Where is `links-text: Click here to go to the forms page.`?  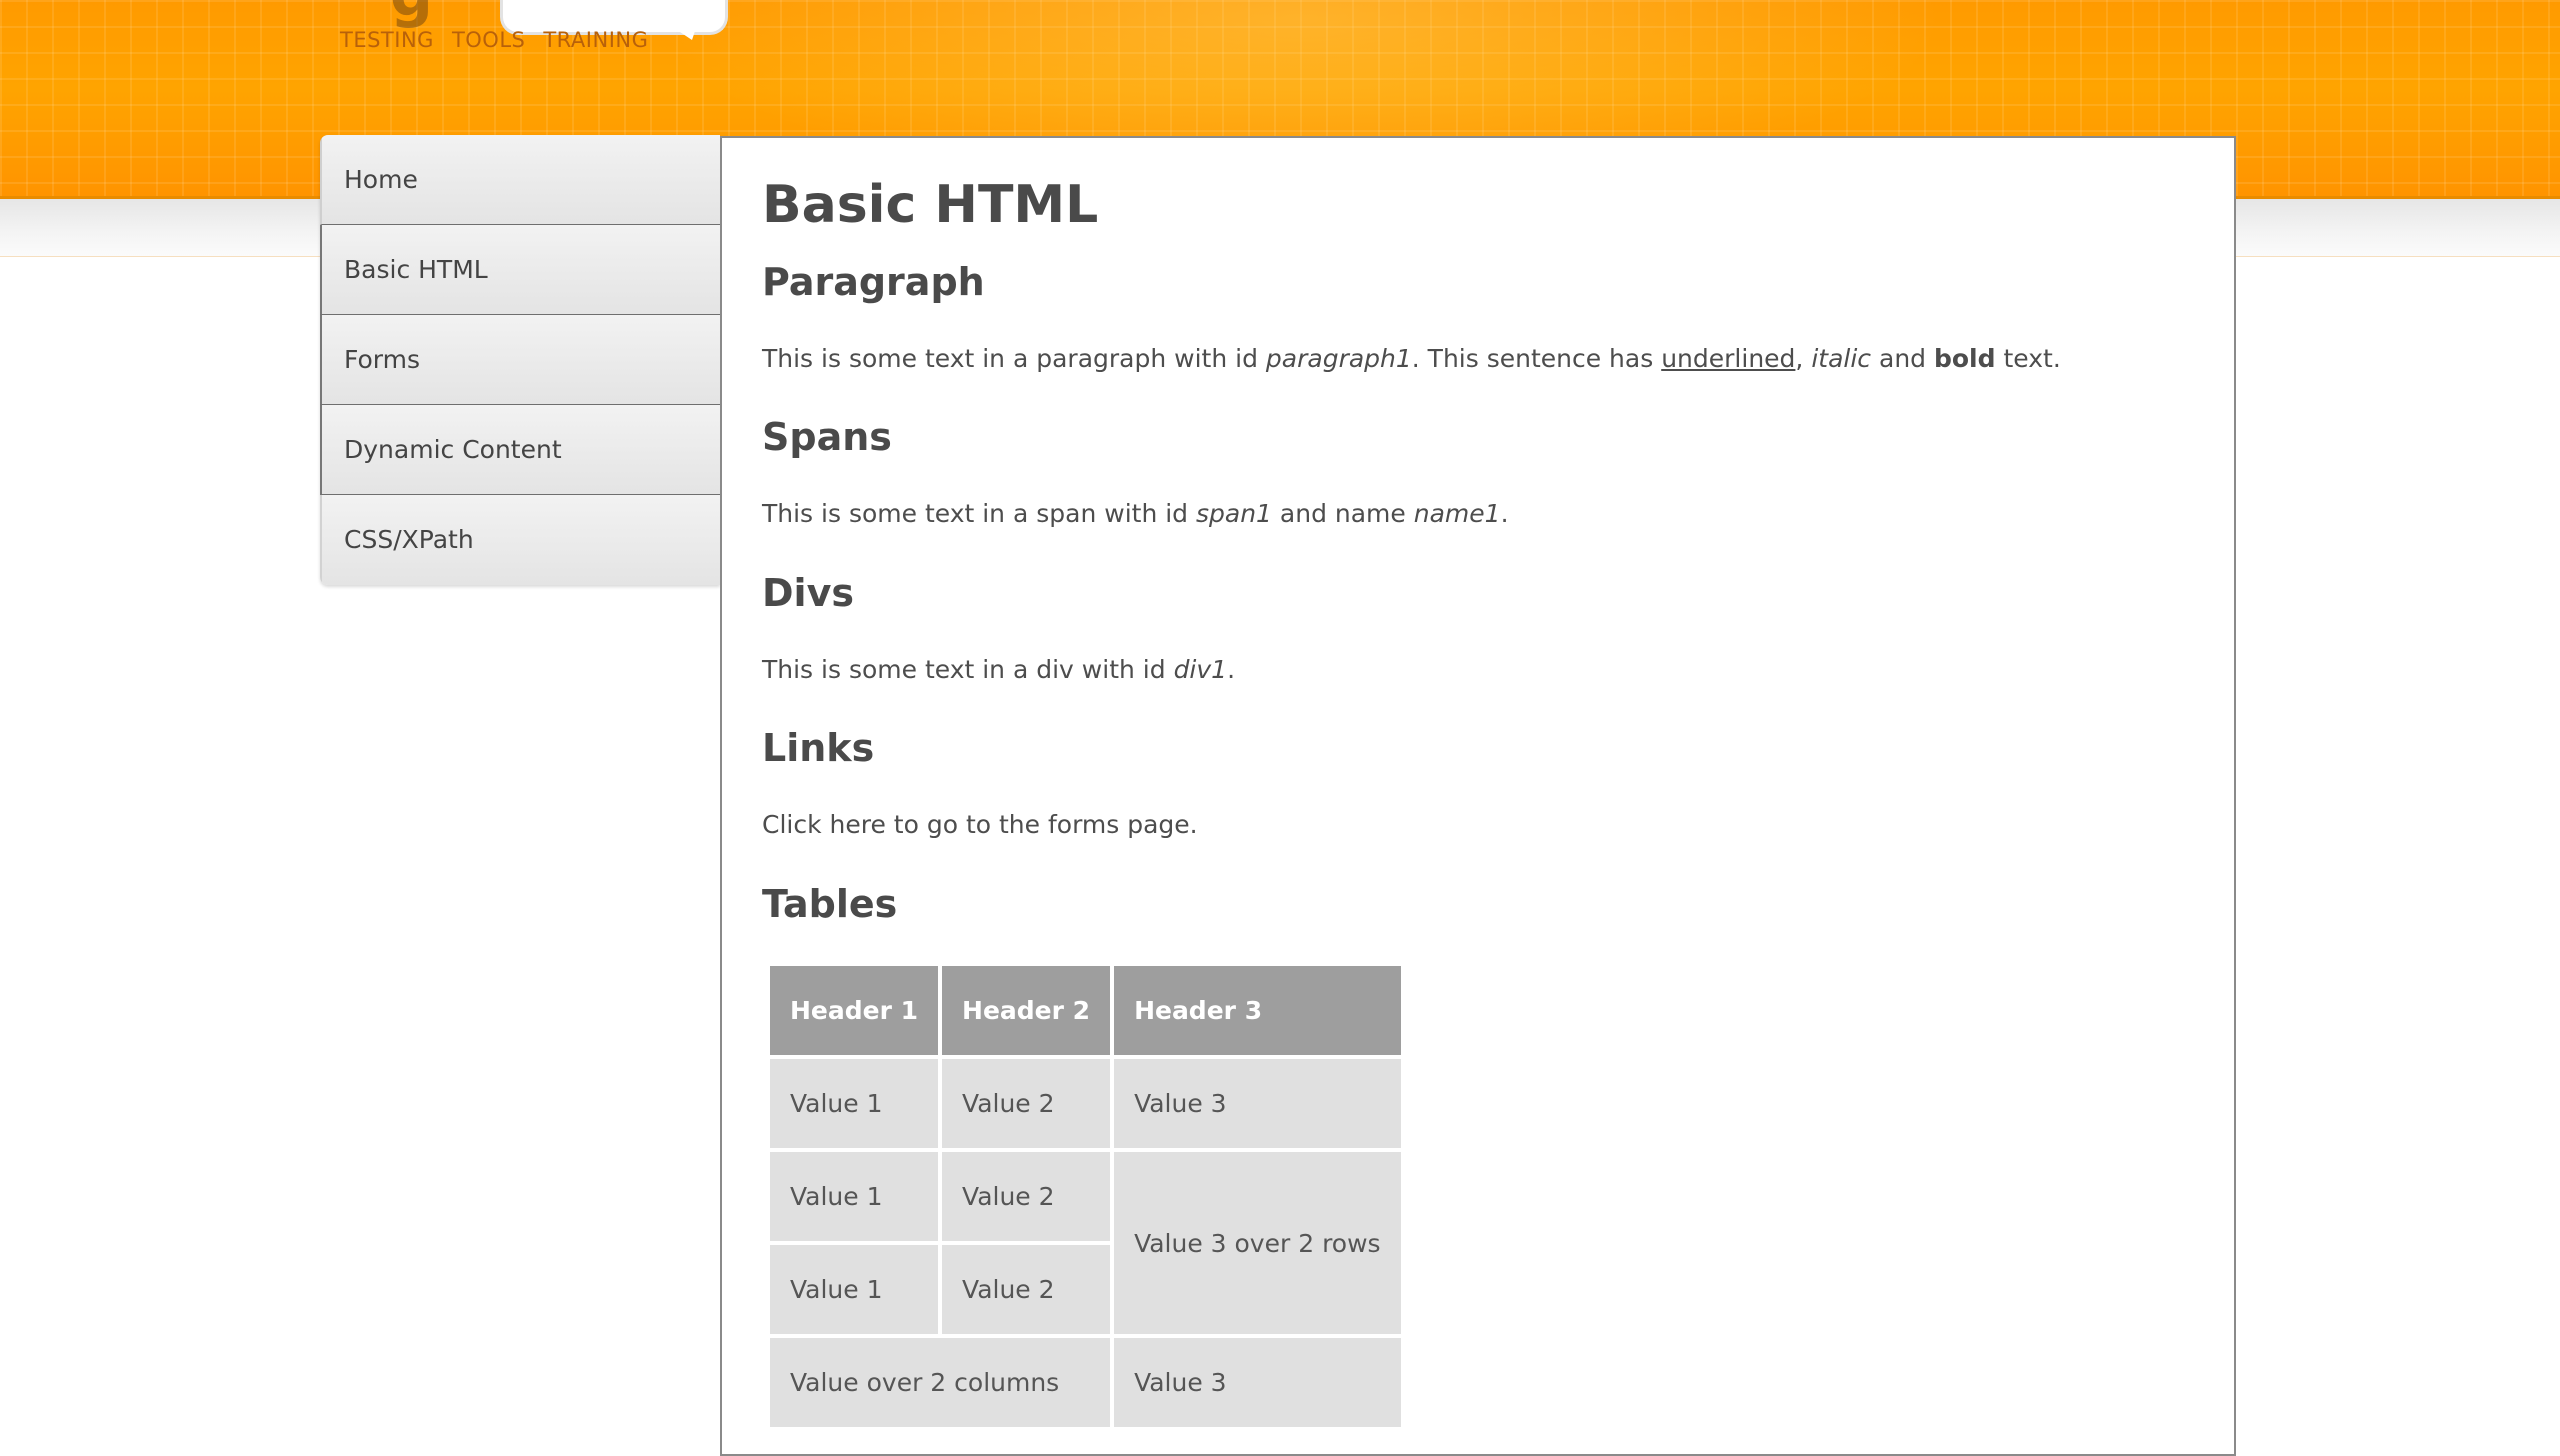
links-text: Click here to go to the forms page. is located at coordinates (980, 824).